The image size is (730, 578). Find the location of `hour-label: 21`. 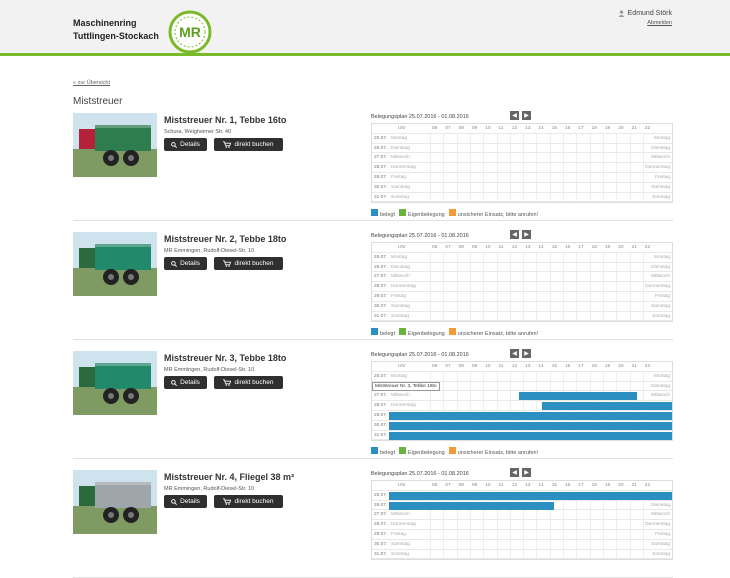

hour-label: 21 is located at coordinates (634, 366).